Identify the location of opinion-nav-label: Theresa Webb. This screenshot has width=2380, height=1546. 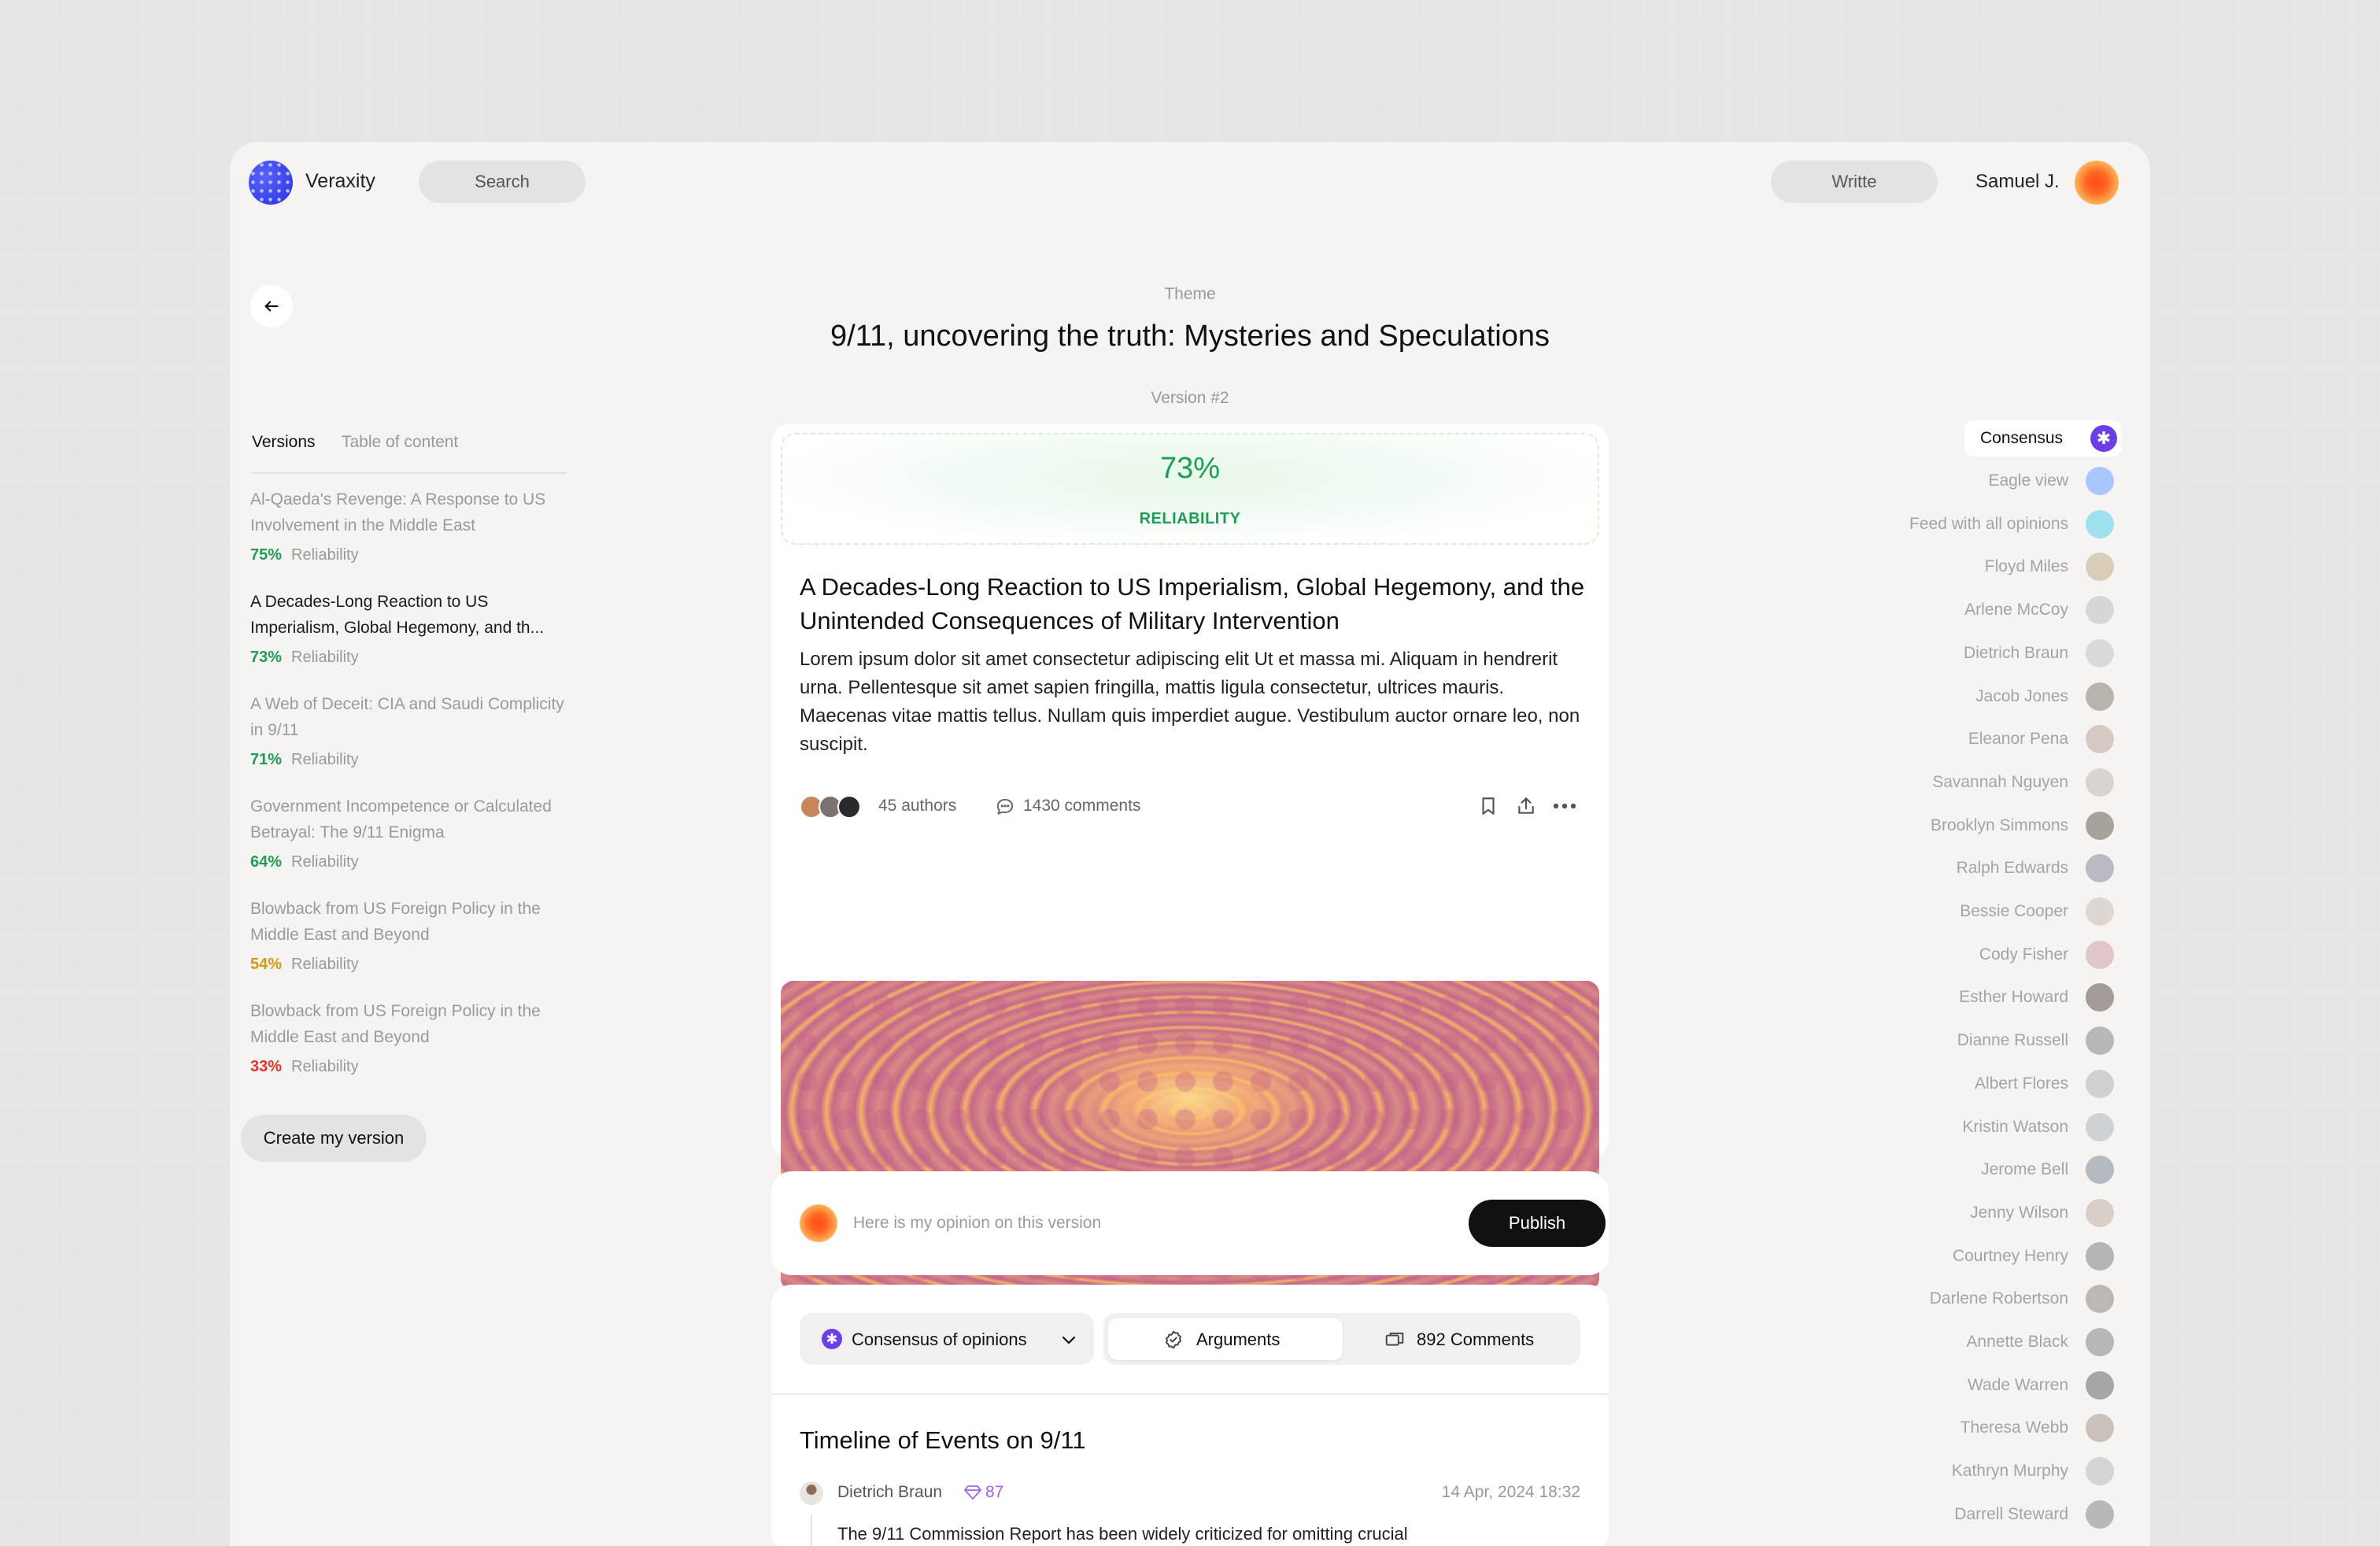
(2014, 1427).